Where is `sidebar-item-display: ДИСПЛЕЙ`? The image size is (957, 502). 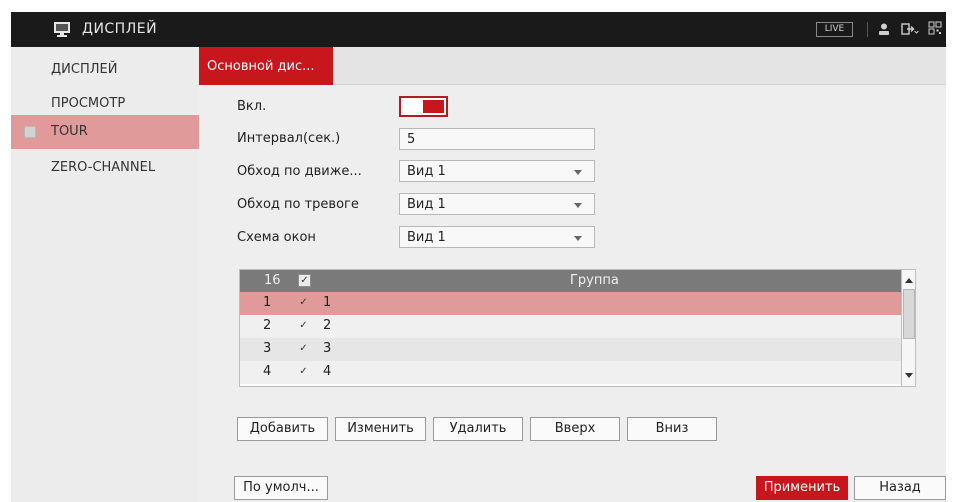 sidebar-item-display: ДИСПЛЕЙ is located at coordinates (105, 70).